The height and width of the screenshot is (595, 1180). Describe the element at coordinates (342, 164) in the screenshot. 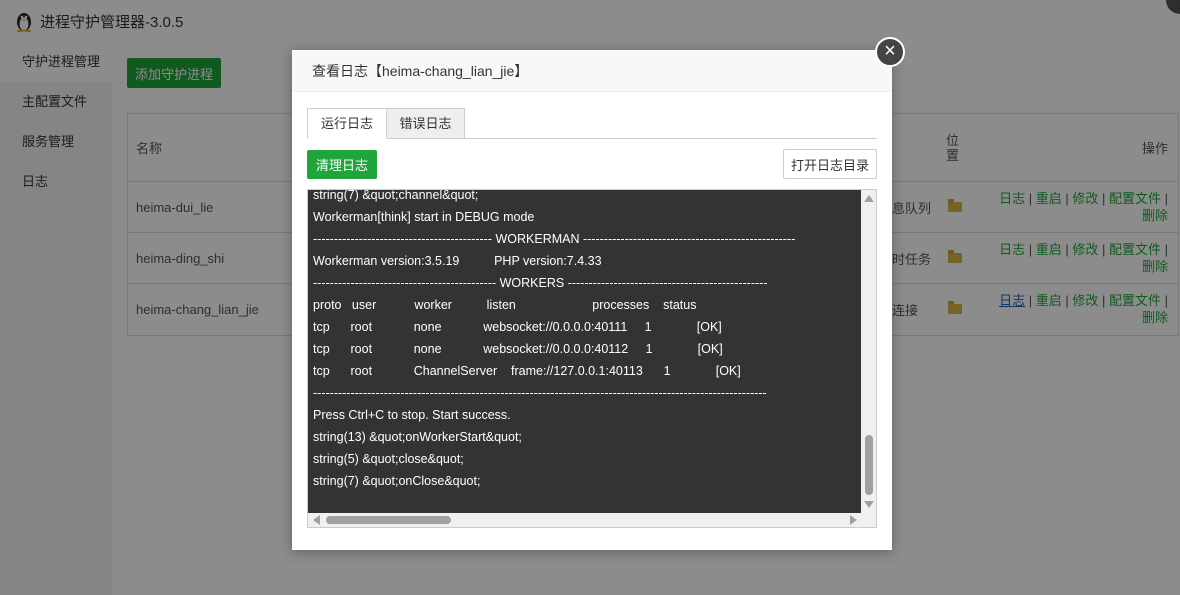

I see `clear-log-button: 清理日志` at that location.